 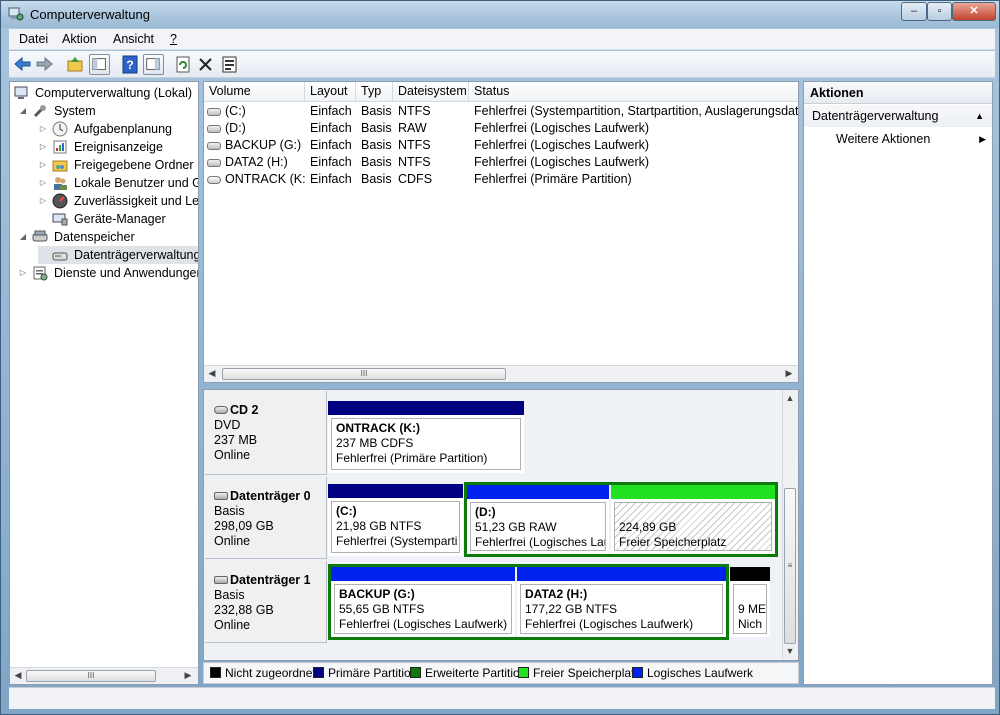 What do you see at coordinates (790, 566) in the screenshot?
I see `disk-view-scroll-thumb: ≡` at bounding box center [790, 566].